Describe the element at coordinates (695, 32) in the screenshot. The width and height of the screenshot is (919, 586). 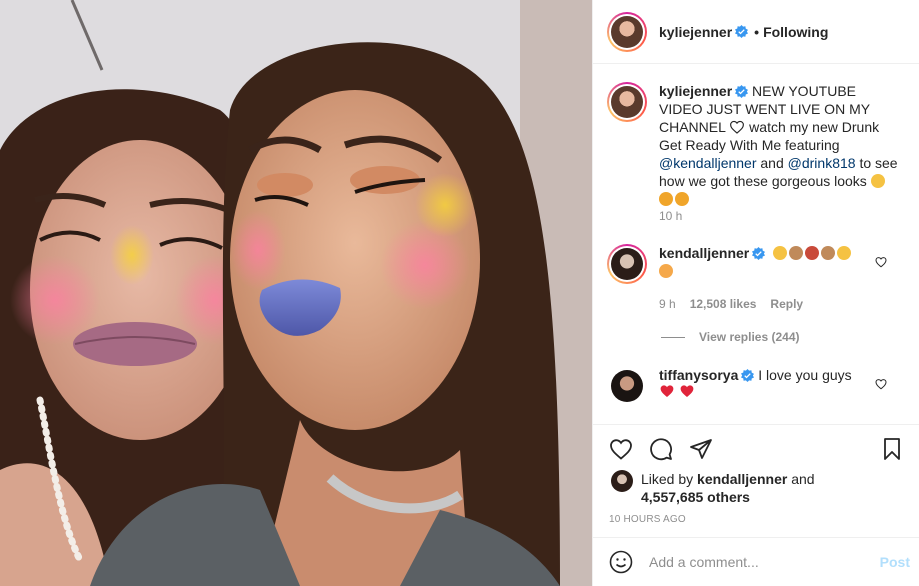
I see `author-username: kyliejenner` at that location.